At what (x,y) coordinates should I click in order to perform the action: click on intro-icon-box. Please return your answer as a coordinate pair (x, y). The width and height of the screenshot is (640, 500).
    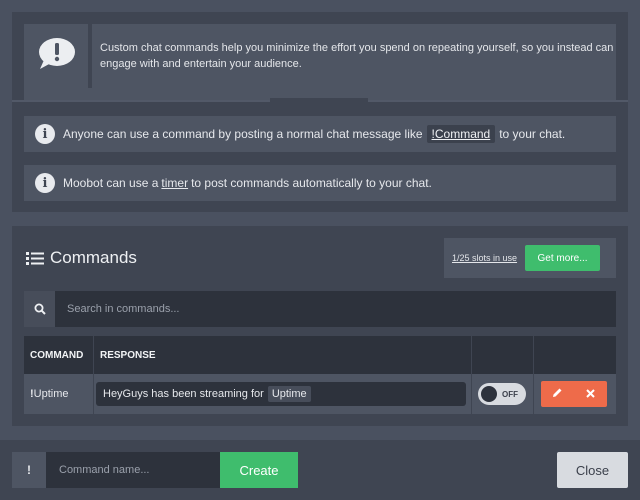
    Looking at the image, I should click on (58, 56).